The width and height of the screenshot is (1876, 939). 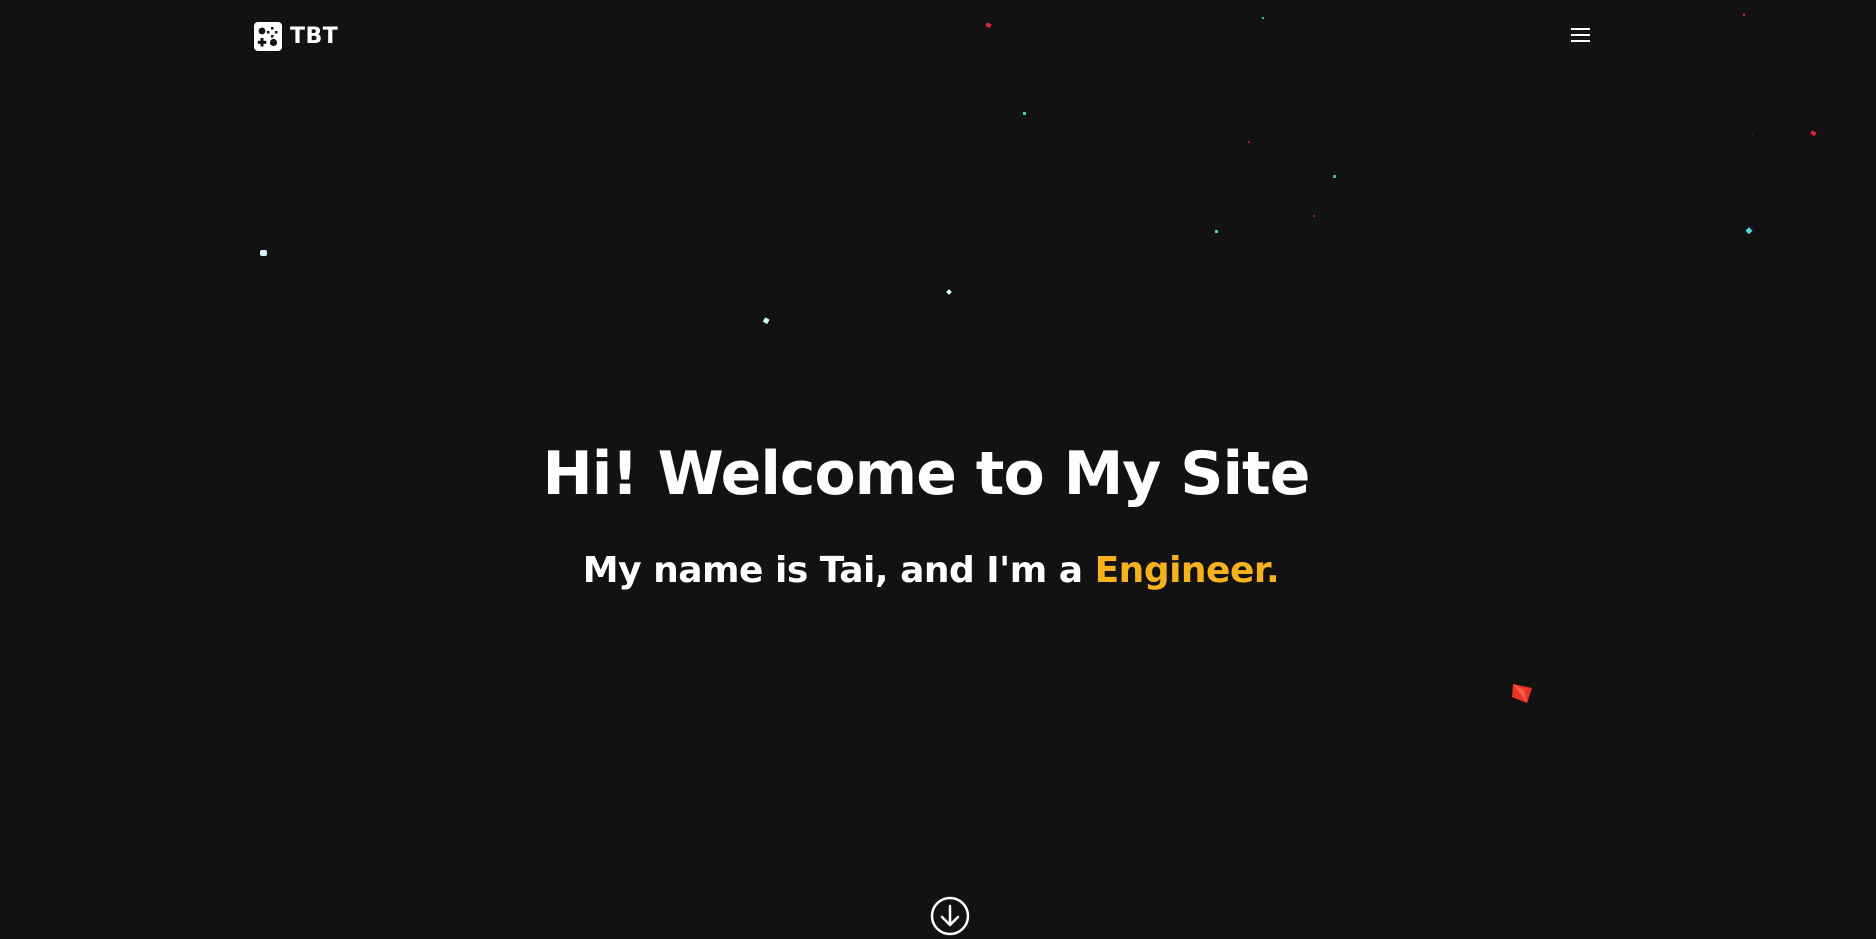 What do you see at coordinates (926, 474) in the screenshot?
I see `hero-title: Hi! Welcome to My Site` at bounding box center [926, 474].